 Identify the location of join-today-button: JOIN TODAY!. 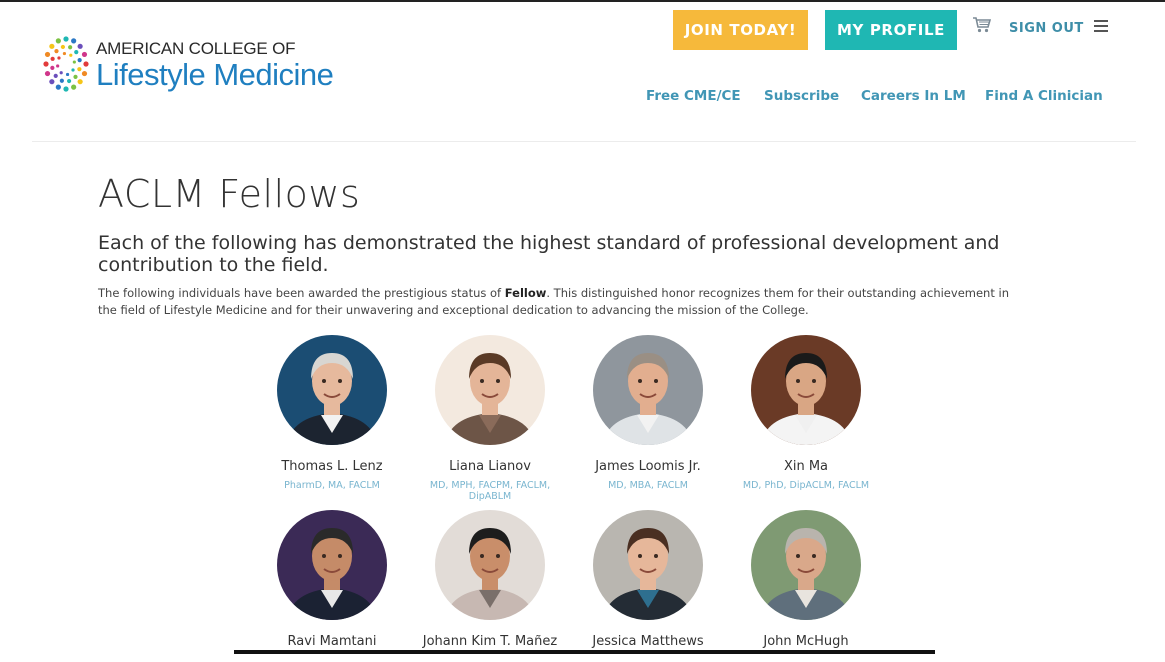
(740, 30).